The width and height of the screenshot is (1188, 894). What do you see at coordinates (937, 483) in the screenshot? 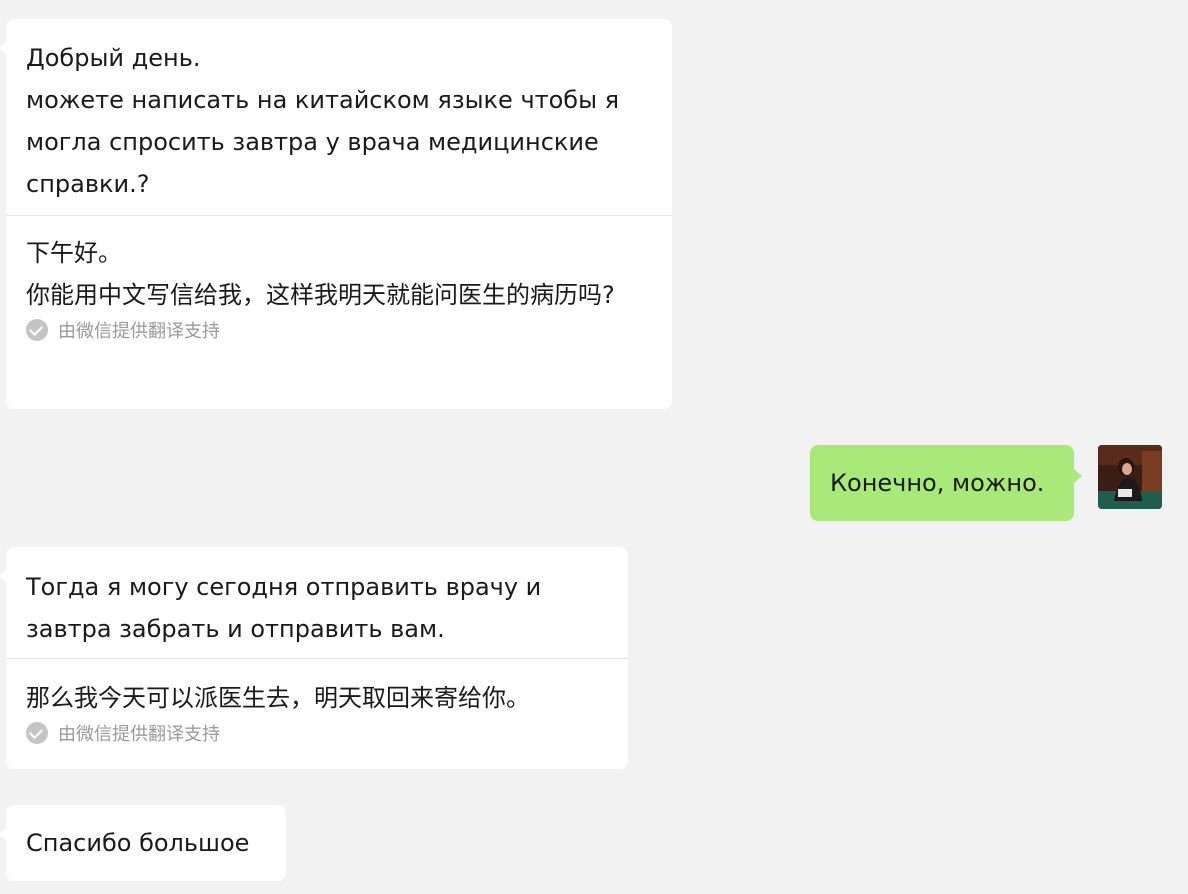
I see `message-text: Конечно, можно.` at bounding box center [937, 483].